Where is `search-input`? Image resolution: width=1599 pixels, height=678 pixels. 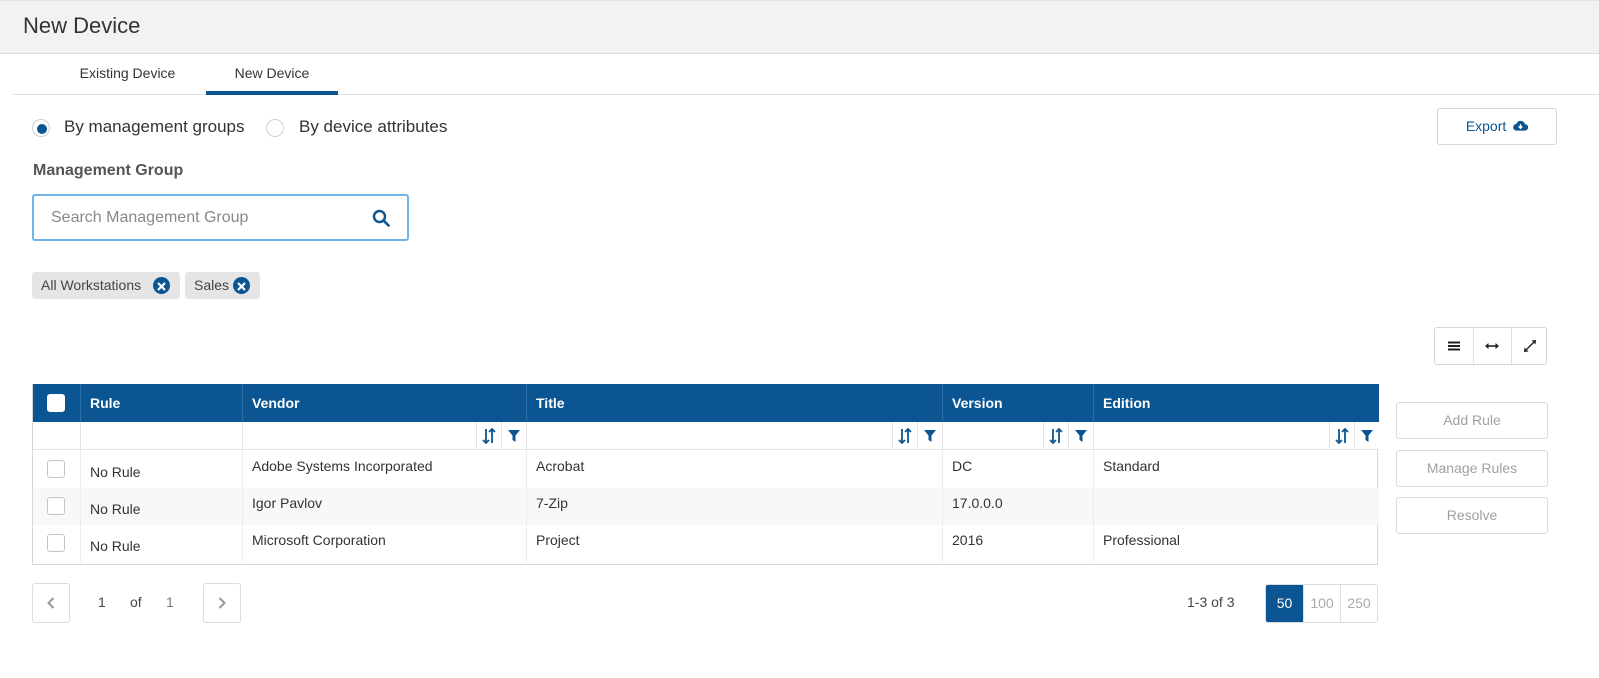 search-input is located at coordinates (204, 218).